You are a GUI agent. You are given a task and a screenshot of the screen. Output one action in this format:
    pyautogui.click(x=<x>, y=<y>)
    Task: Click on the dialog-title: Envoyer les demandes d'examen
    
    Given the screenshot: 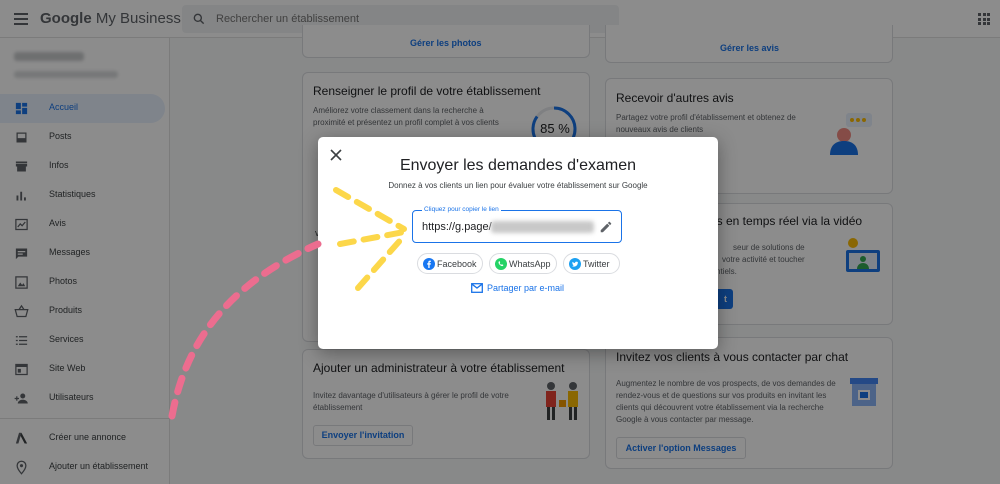 What is the action you would take?
    pyautogui.click(x=518, y=165)
    